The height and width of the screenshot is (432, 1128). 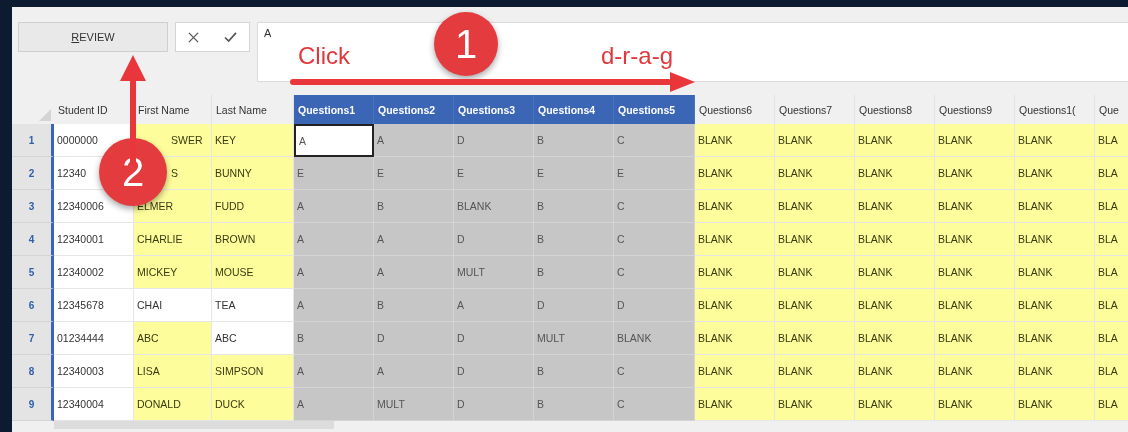 What do you see at coordinates (33, 173) in the screenshot?
I see `row-number: 2` at bounding box center [33, 173].